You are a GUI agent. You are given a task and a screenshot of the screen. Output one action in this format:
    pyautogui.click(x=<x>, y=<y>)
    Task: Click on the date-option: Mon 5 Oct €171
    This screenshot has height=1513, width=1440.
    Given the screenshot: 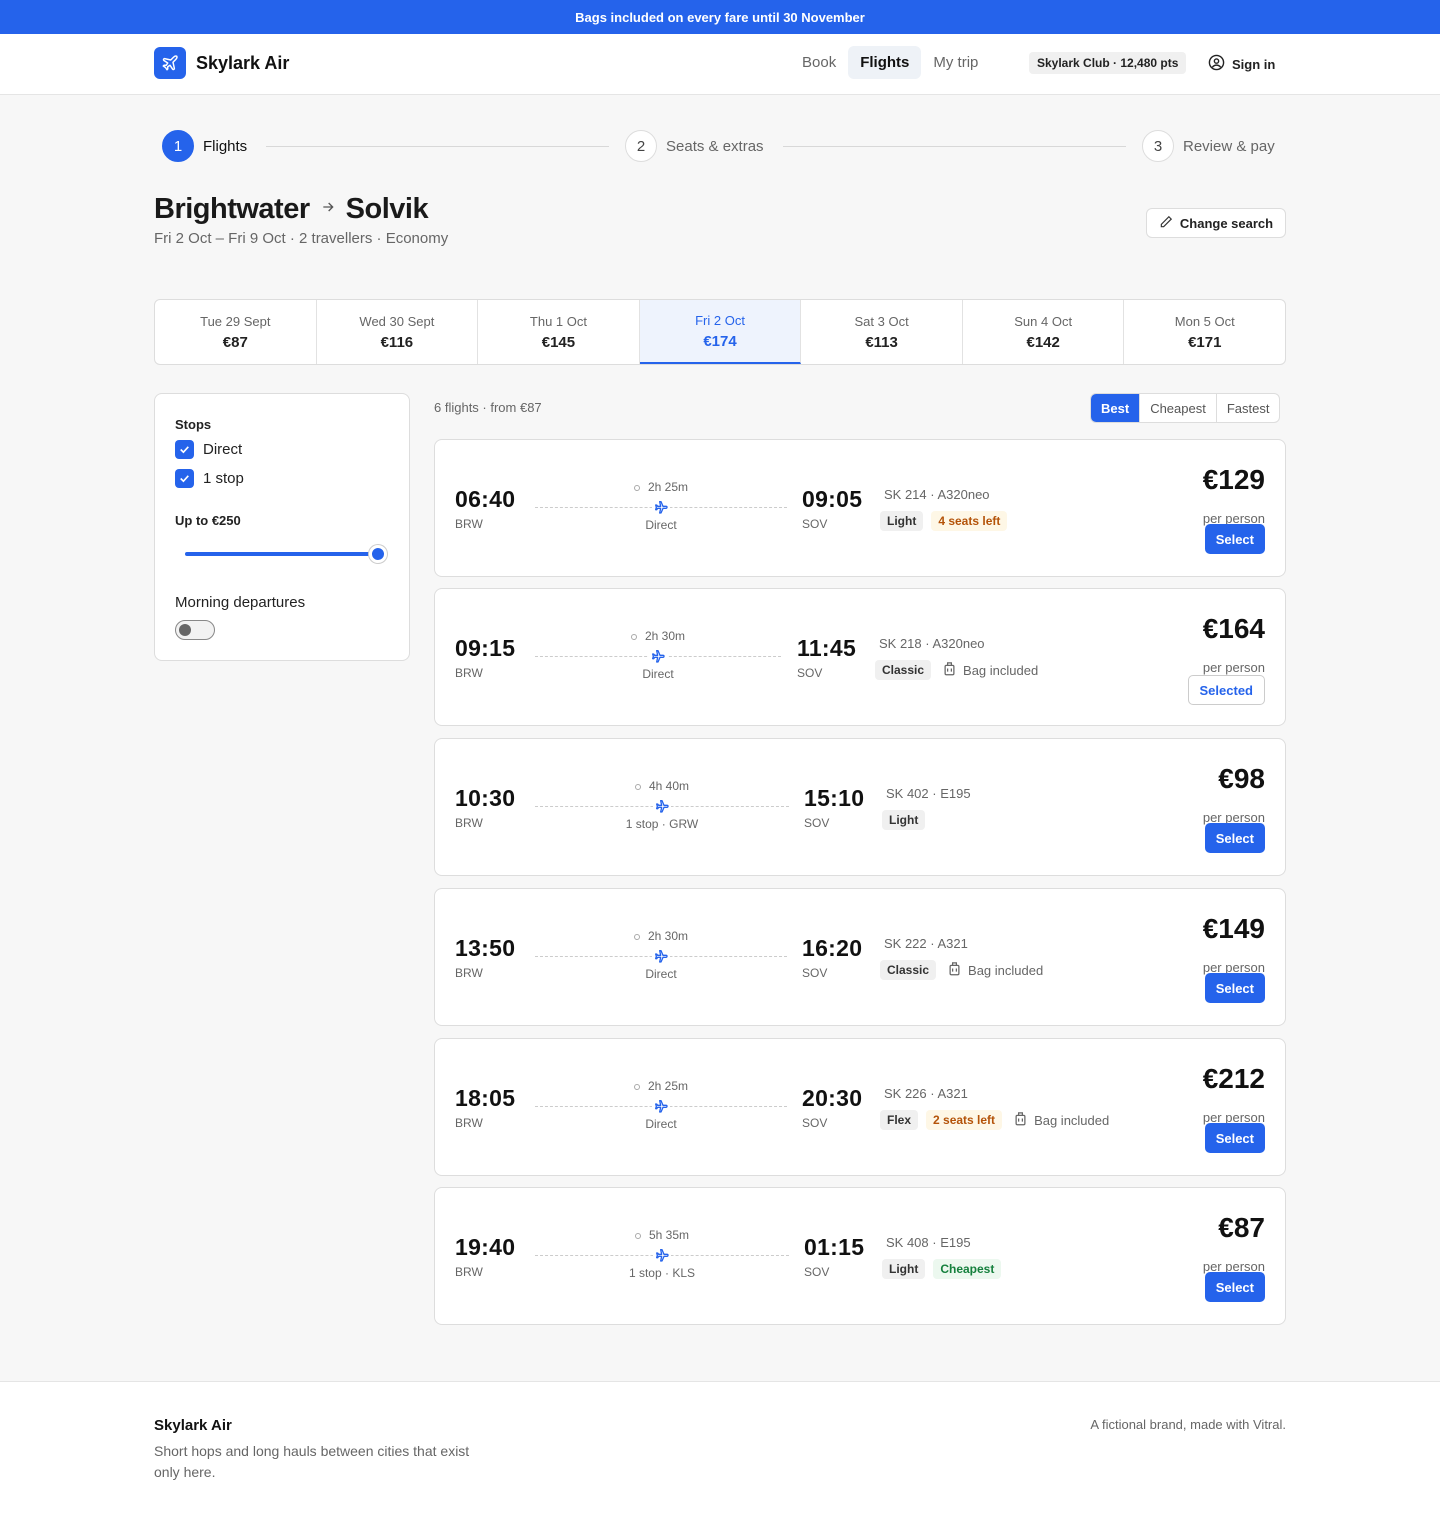 What is the action you would take?
    pyautogui.click(x=1204, y=332)
    